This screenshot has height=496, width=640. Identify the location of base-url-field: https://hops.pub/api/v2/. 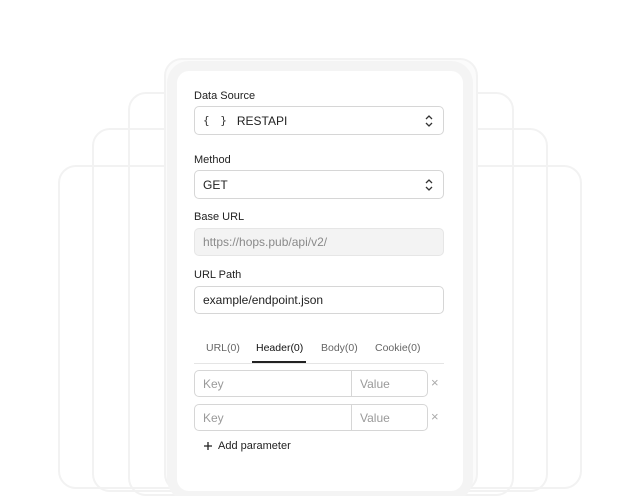
(319, 242).